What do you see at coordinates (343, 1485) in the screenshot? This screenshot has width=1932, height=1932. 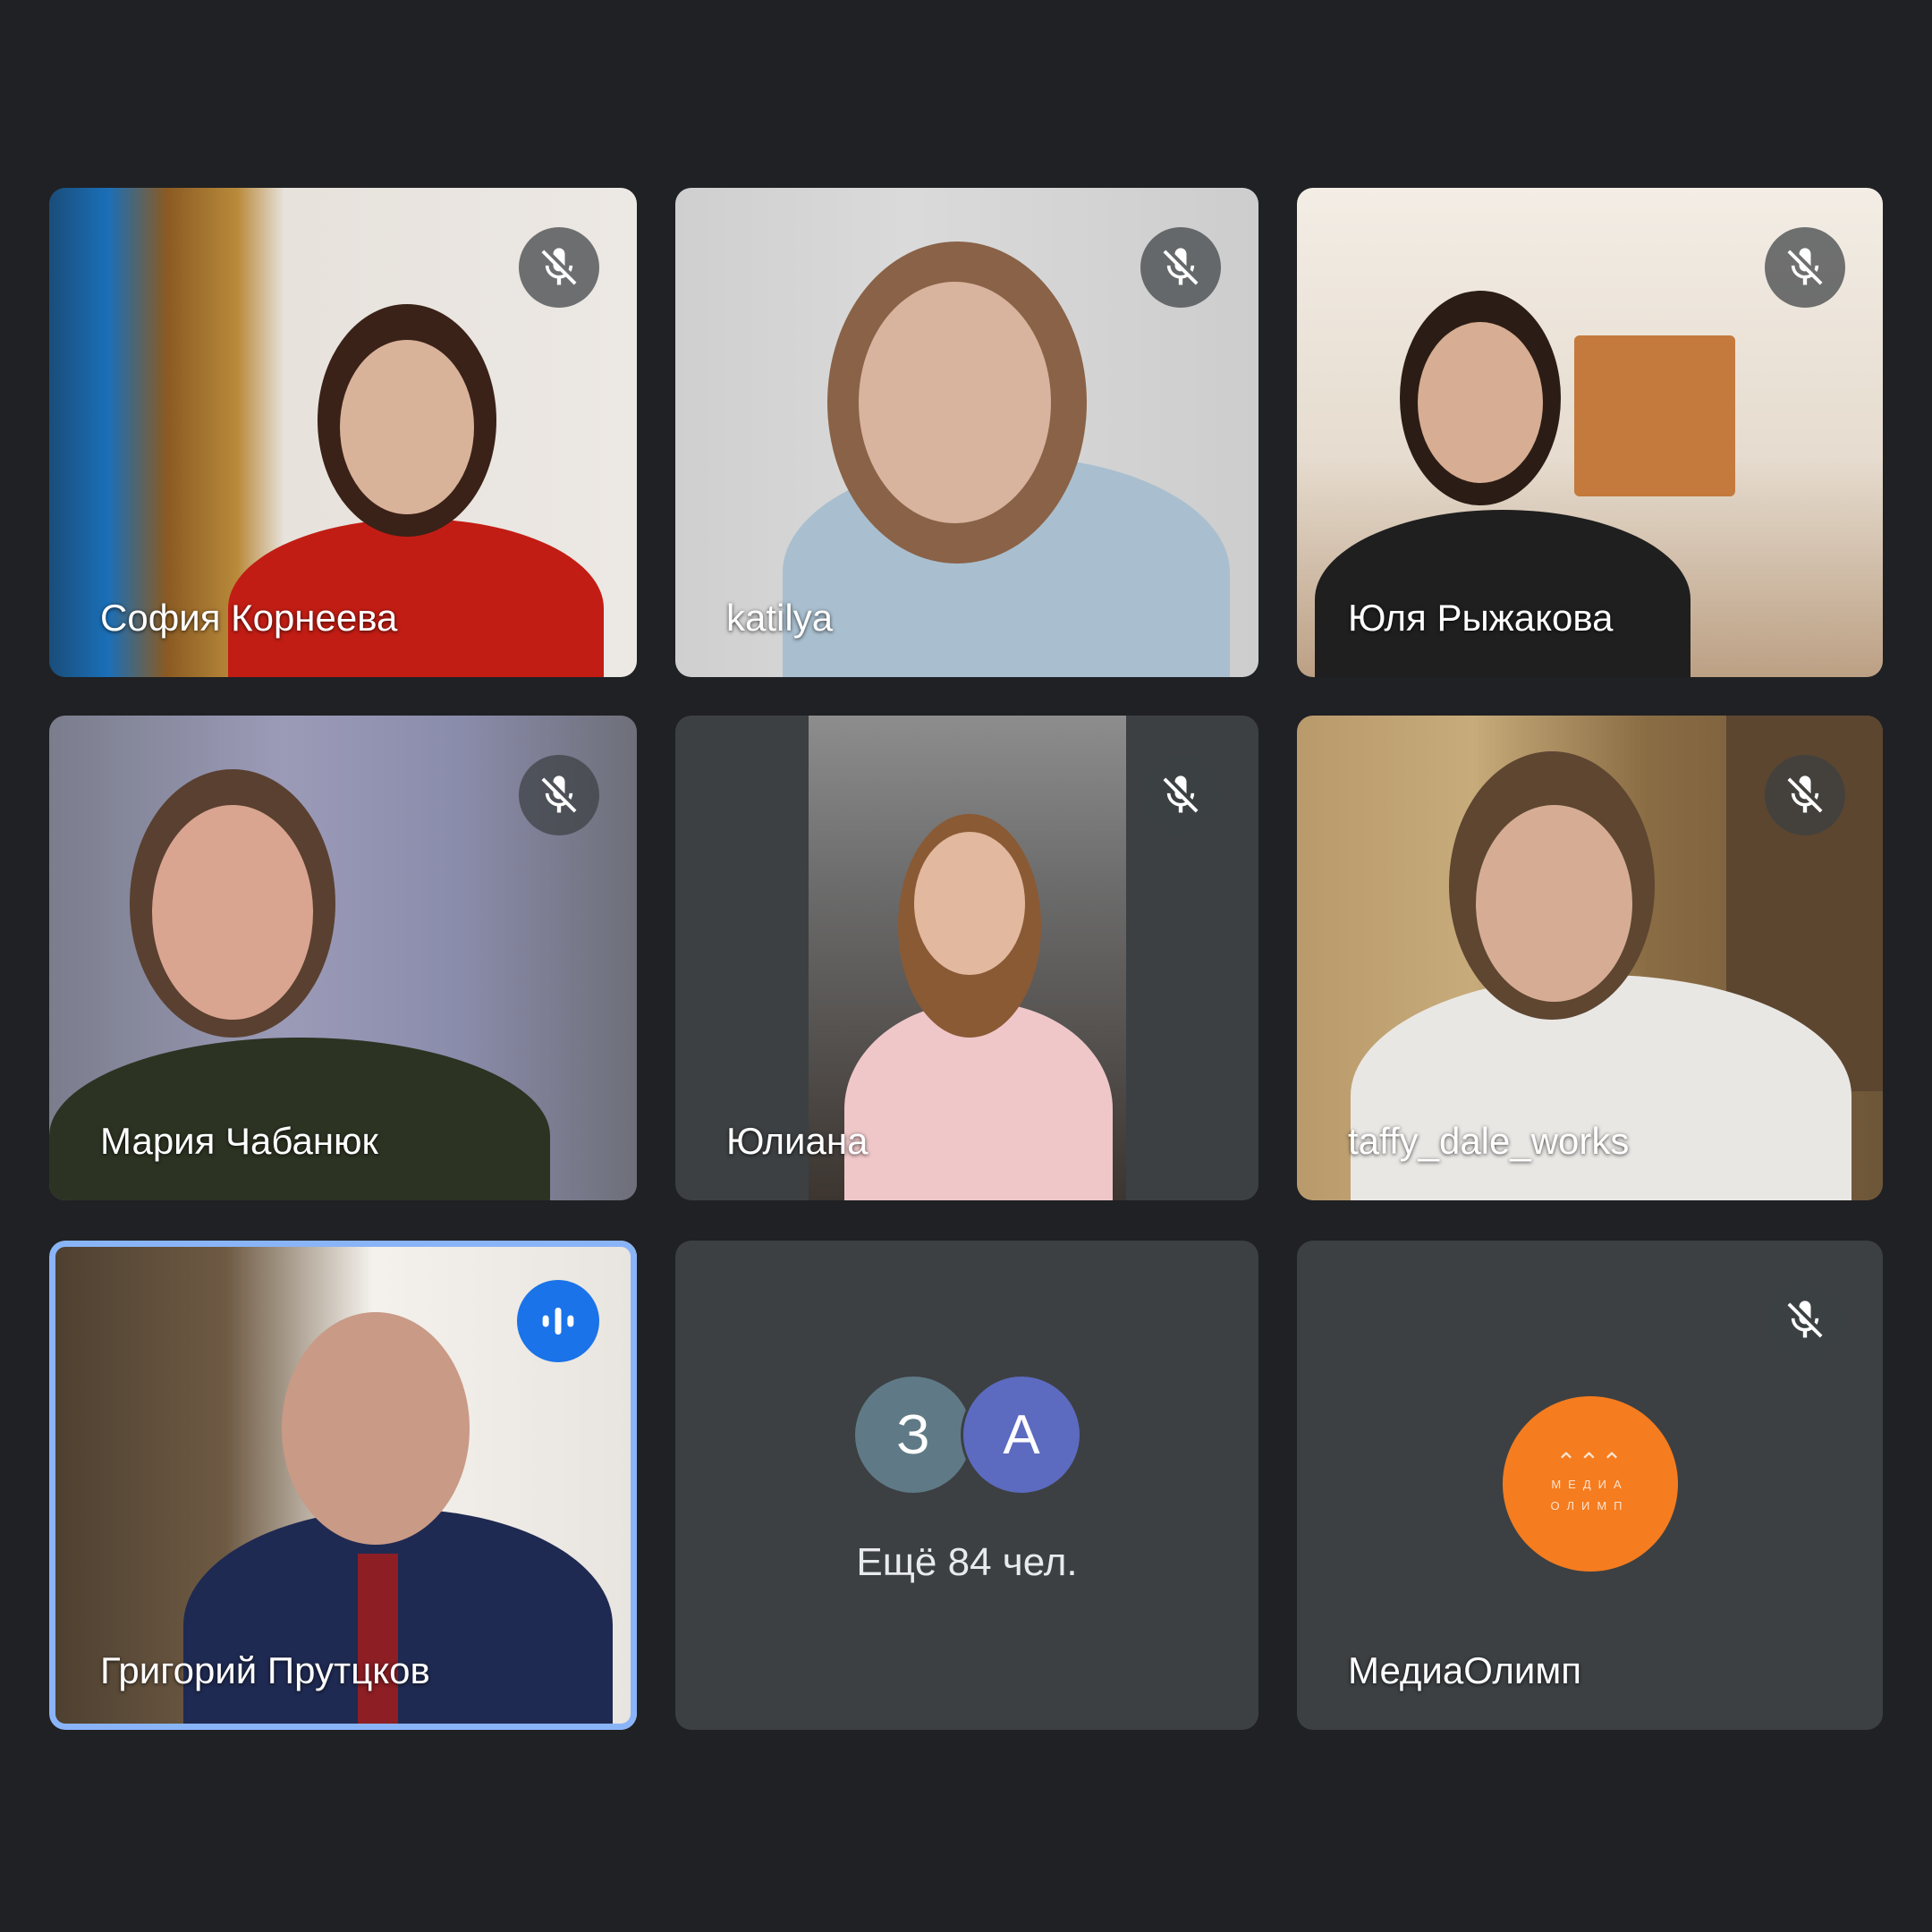 I see `participant-tile-active-speaker: Григорий Прутцков` at bounding box center [343, 1485].